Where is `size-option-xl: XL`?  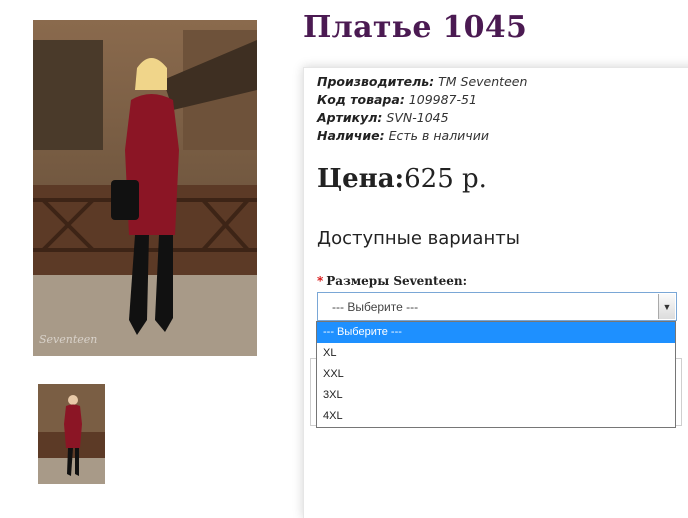 size-option-xl: XL is located at coordinates (496, 353).